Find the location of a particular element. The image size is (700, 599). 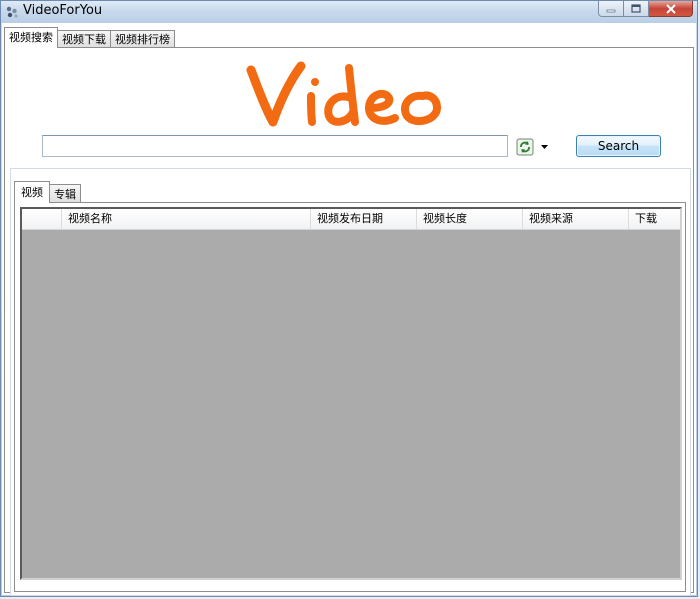

column-header-video-name: 视频名称 is located at coordinates (186, 219).